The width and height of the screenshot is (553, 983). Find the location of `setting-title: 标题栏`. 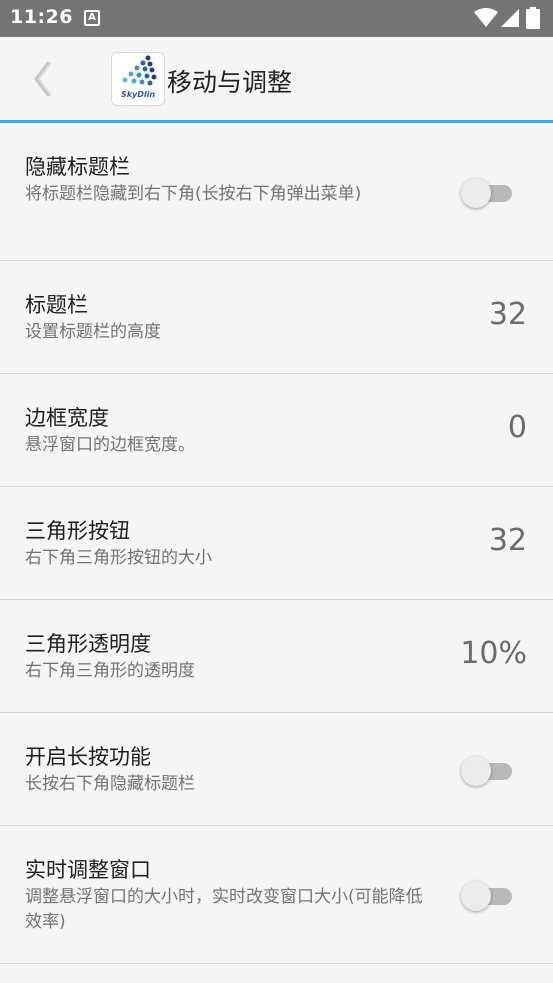

setting-title: 标题栏 is located at coordinates (56, 305).